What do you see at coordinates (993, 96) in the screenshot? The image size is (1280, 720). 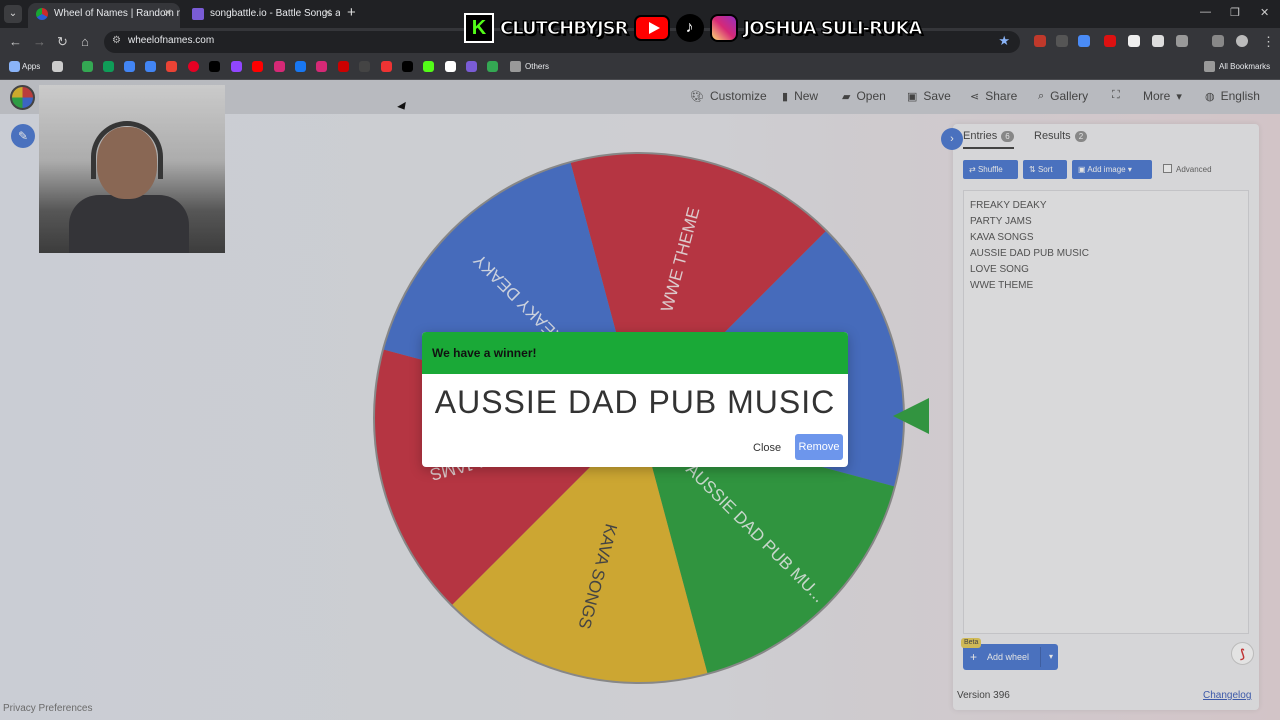 I see `share-button: ⋖ Share` at bounding box center [993, 96].